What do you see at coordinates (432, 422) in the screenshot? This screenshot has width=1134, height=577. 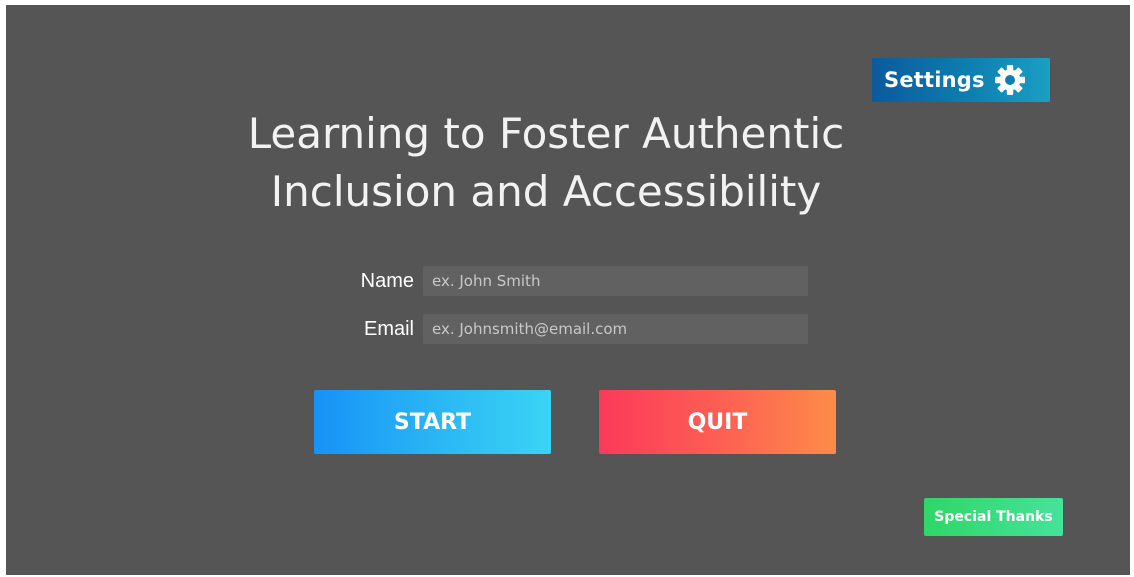 I see `start-button: START` at bounding box center [432, 422].